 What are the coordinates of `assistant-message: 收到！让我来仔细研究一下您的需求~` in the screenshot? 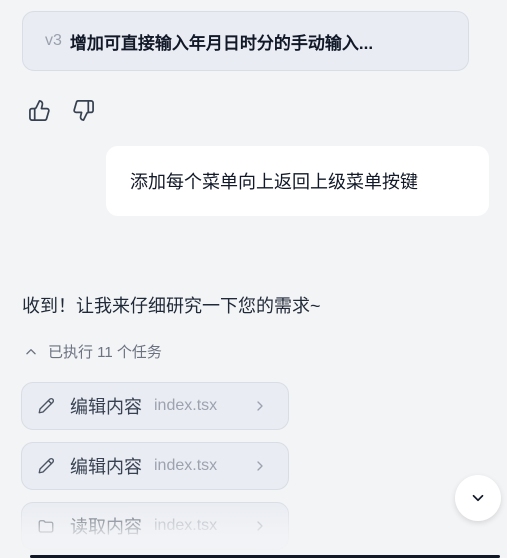 It's located at (171, 306).